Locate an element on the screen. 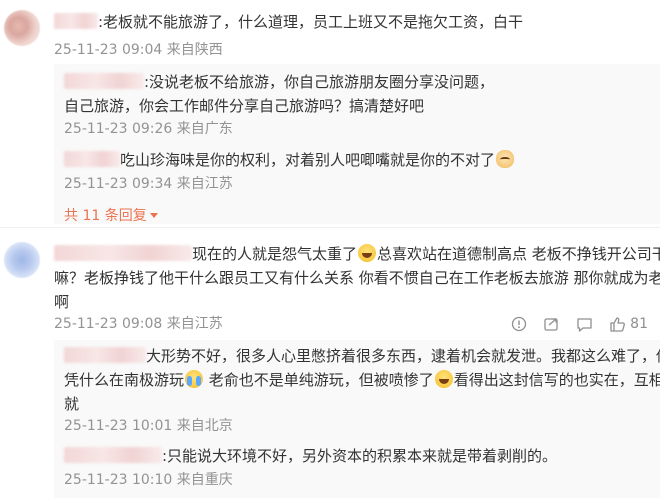 This screenshot has height=498, width=660. reply-meta: 25-11-23 09:34 来自江苏 is located at coordinates (148, 184).